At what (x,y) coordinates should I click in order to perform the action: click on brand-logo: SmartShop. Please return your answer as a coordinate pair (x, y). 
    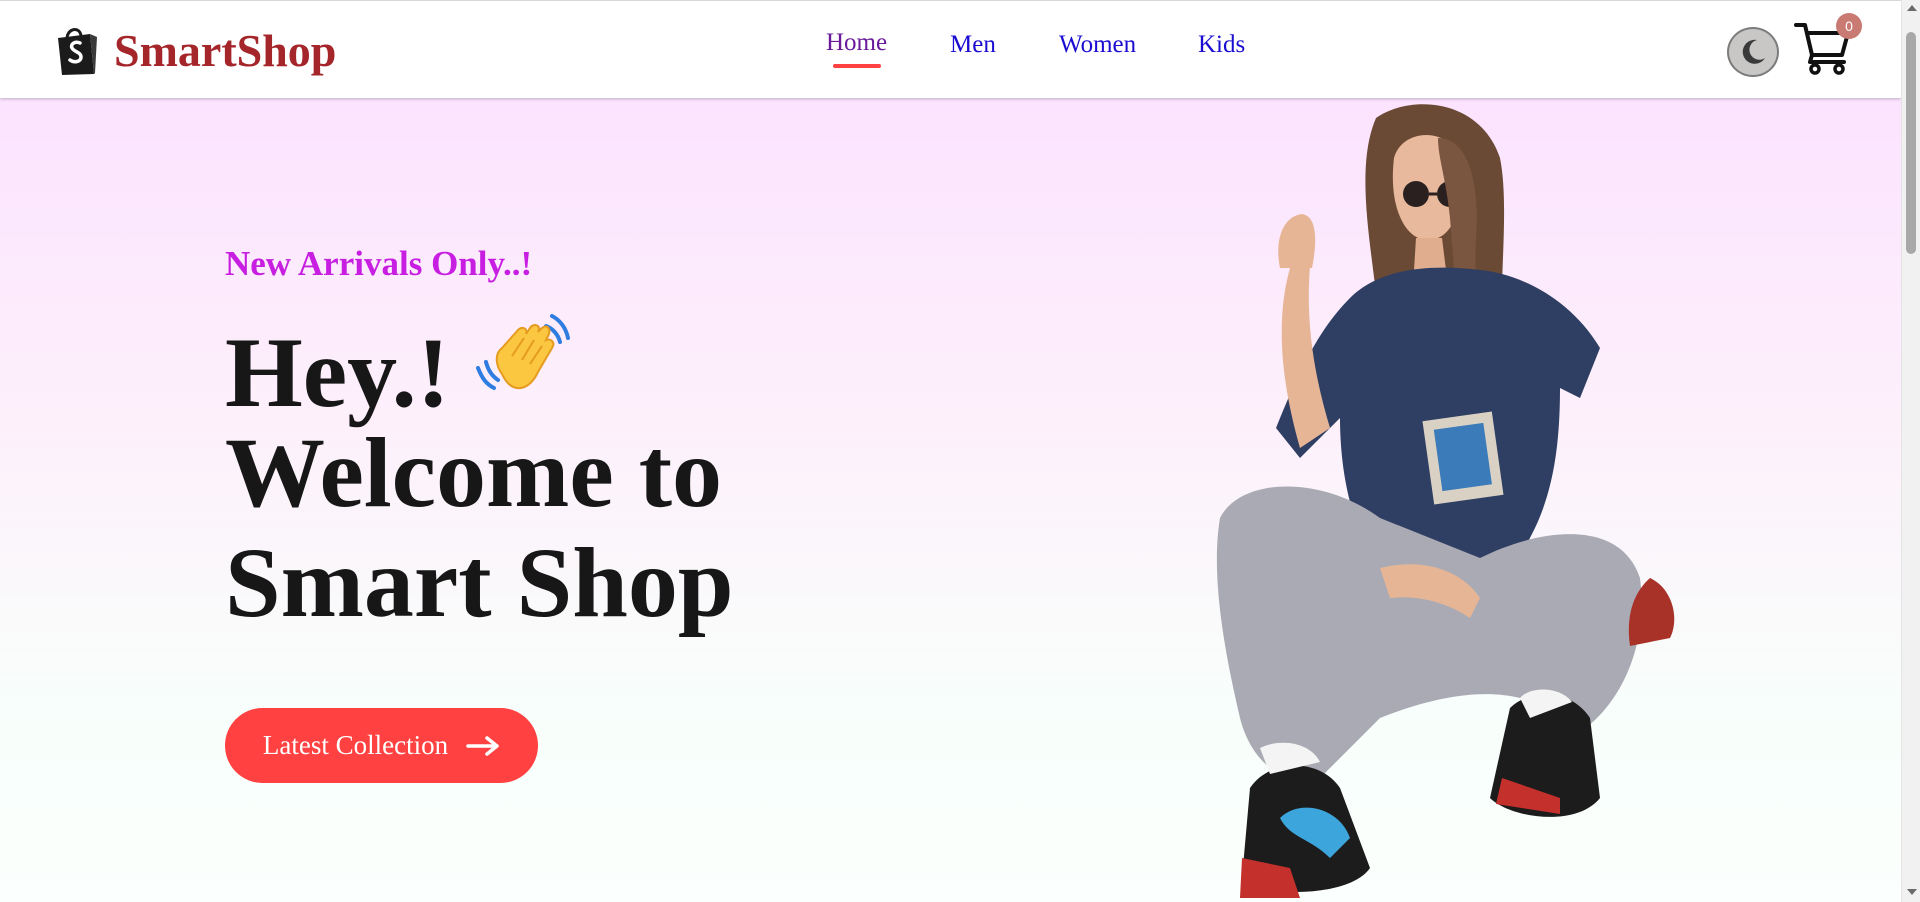
    Looking at the image, I should click on (195, 51).